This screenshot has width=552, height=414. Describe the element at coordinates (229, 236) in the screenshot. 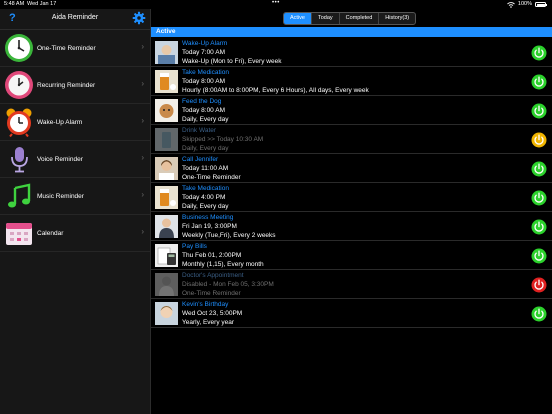

I see `reminder-repeat: Weekly (Tue,Fri), Every 2 weeks` at that location.